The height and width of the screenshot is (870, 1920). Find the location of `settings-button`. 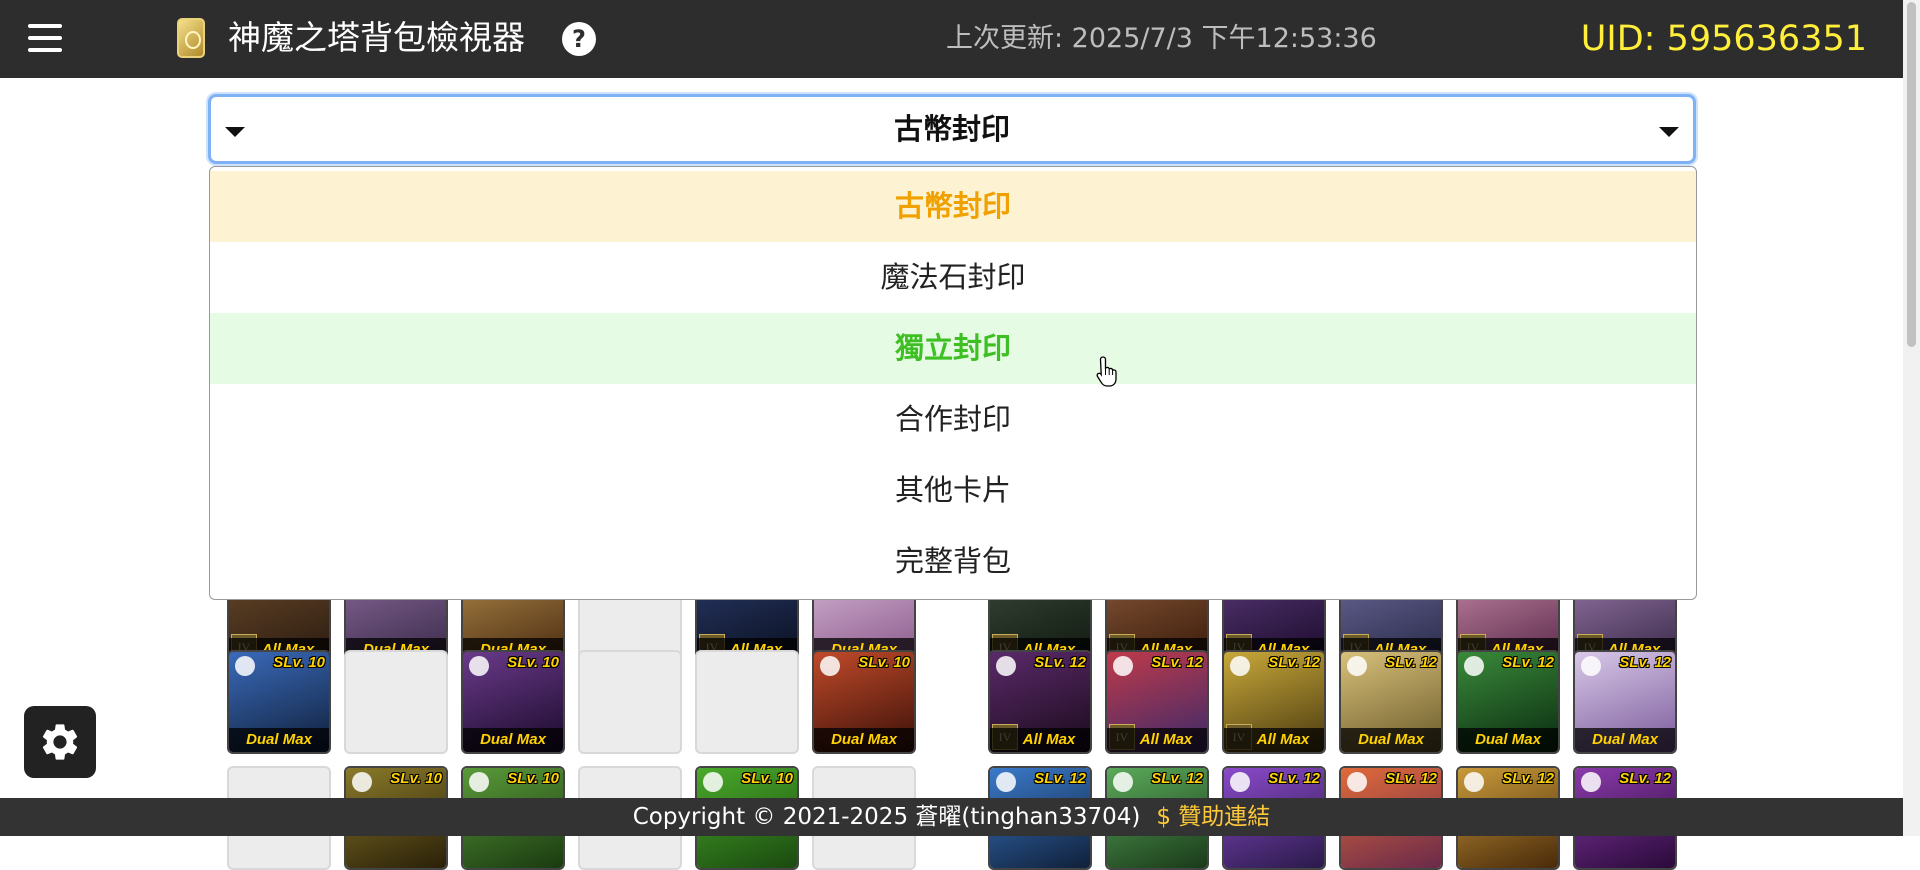

settings-button is located at coordinates (60, 742).